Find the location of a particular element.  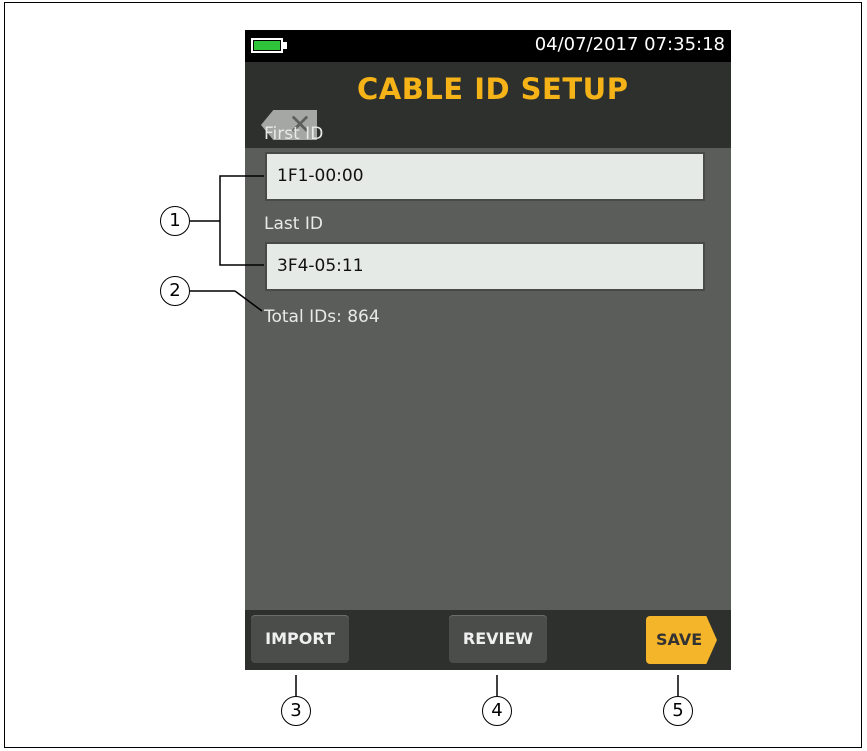

callout-1: 1 is located at coordinates (175, 221).